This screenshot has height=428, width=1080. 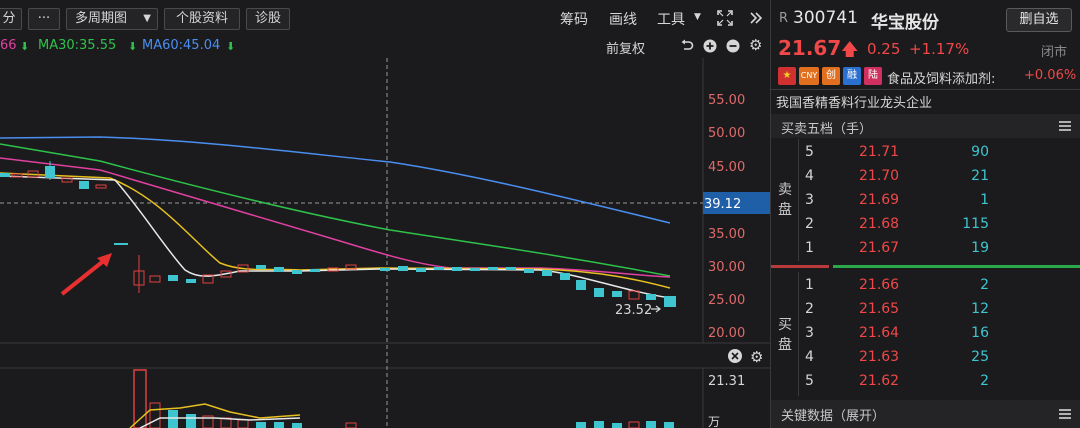 What do you see at coordinates (687, 46) in the screenshot?
I see `undo-icon` at bounding box center [687, 46].